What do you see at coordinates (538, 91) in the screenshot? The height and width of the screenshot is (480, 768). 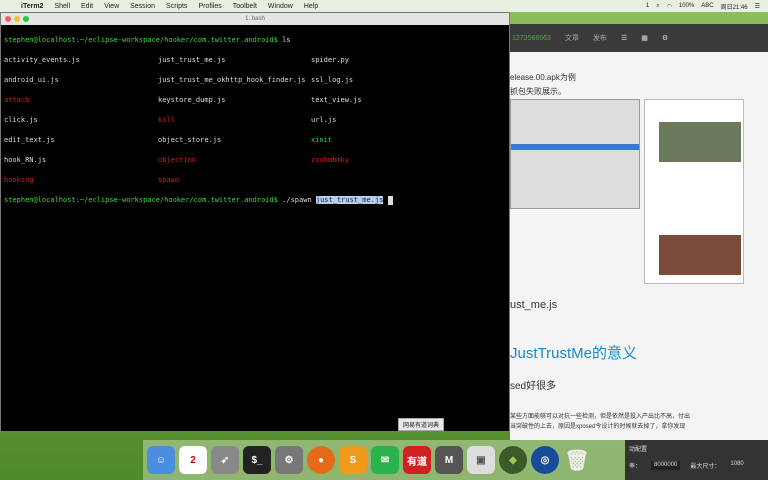 I see `article-text: 抓包失败展示。` at bounding box center [538, 91].